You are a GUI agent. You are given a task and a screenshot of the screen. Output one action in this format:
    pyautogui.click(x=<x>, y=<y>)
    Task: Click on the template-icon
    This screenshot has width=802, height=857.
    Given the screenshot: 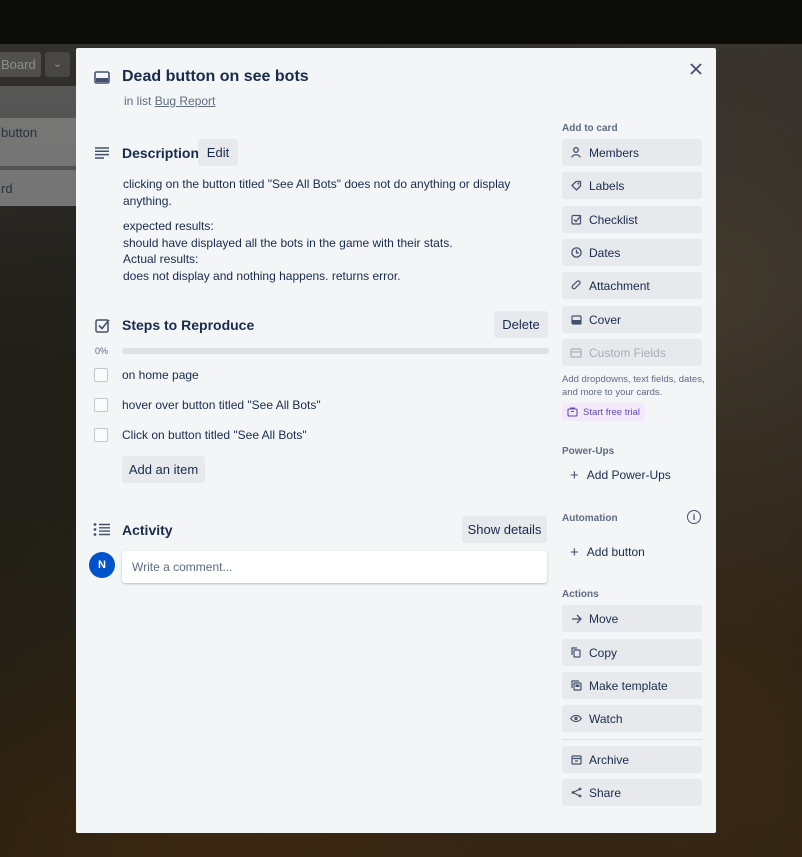 What is the action you would take?
    pyautogui.click(x=576, y=686)
    